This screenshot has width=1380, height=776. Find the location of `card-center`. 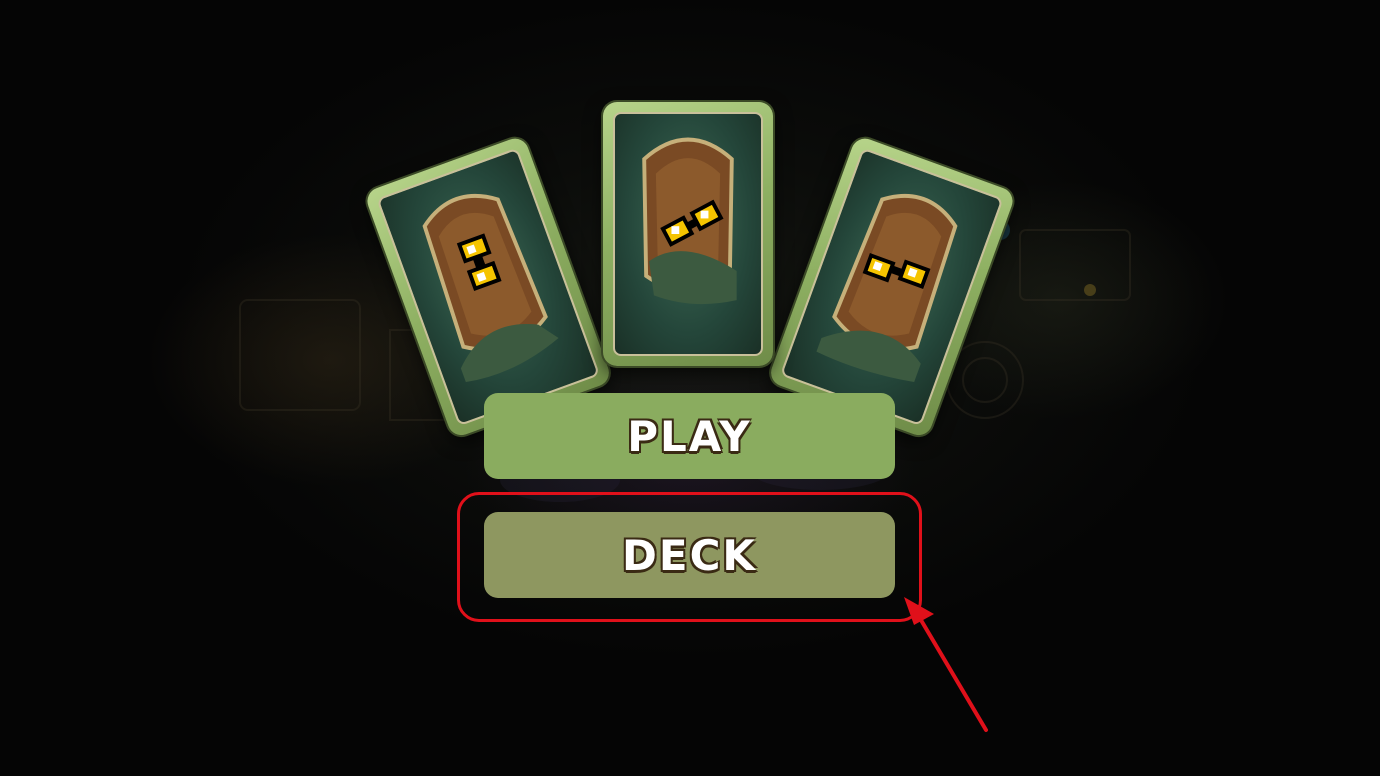

card-center is located at coordinates (688, 234).